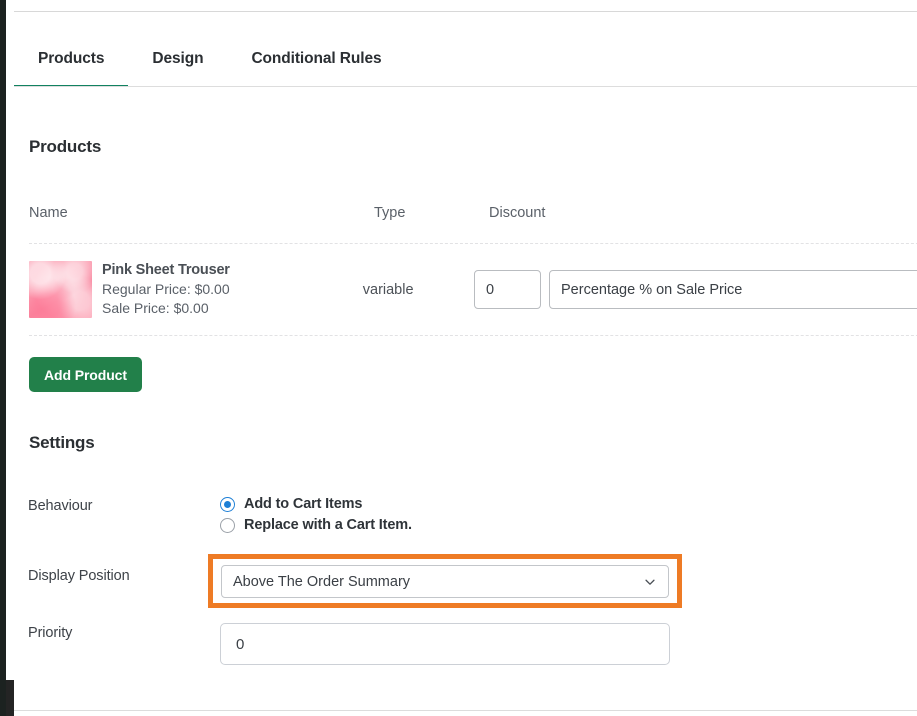 This screenshot has height=716, width=917. Describe the element at coordinates (62, 442) in the screenshot. I see `settings-section-title: Settings` at that location.